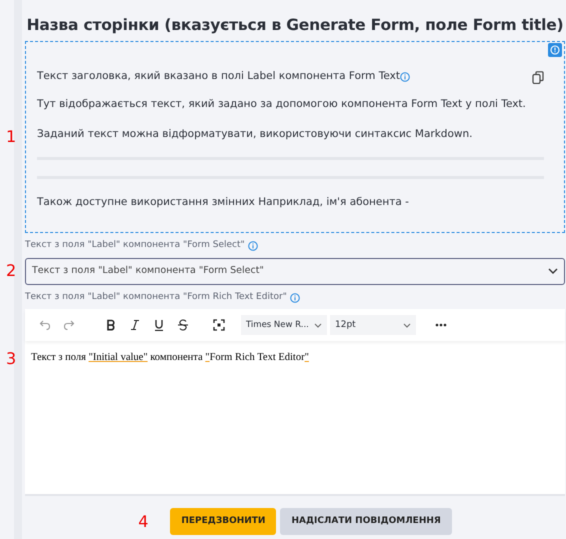  Describe the element at coordinates (295, 271) in the screenshot. I see `select-dropdown: Текст з поля "Label" компонента "Form Select"` at that location.